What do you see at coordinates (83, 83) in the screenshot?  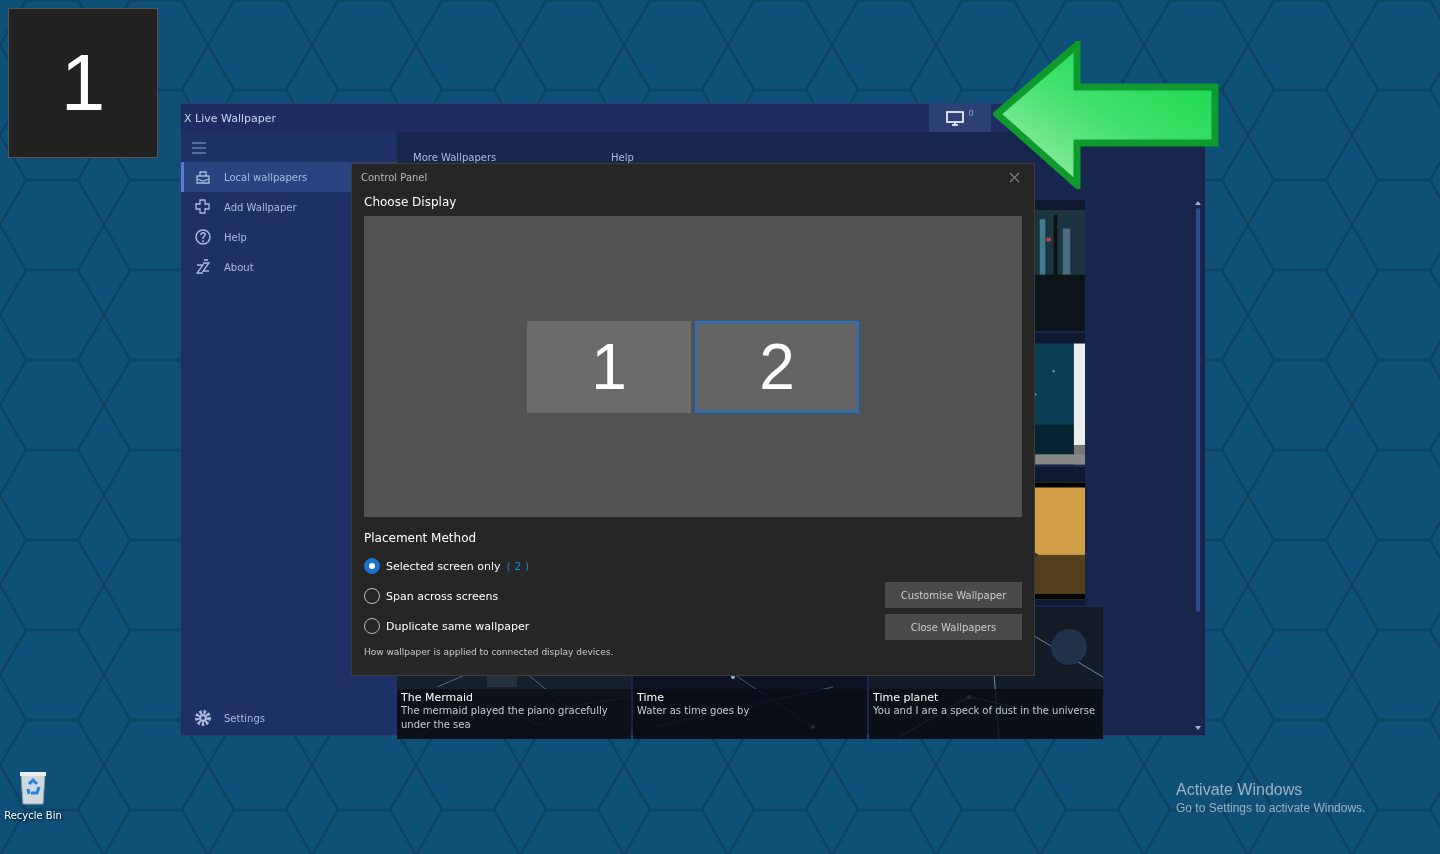 I see `display-number: 1` at bounding box center [83, 83].